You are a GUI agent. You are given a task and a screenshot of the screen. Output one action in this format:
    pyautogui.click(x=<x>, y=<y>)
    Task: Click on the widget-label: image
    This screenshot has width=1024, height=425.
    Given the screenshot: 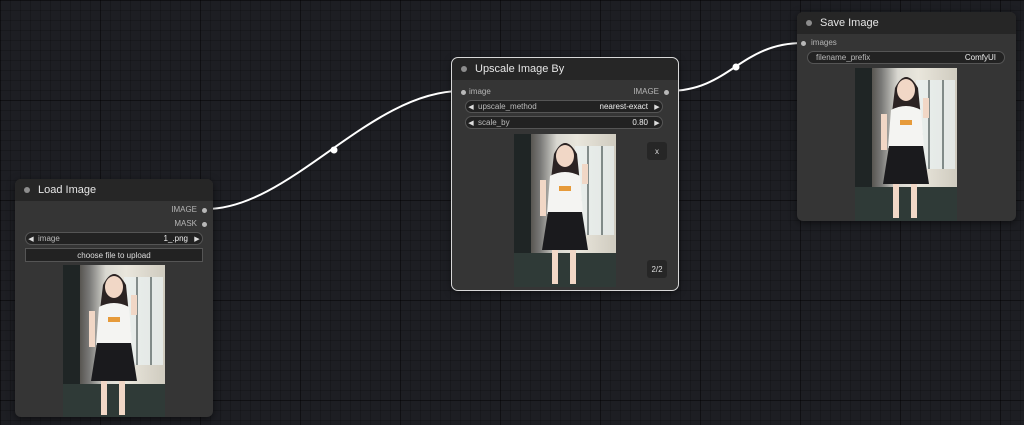 What is the action you would take?
    pyautogui.click(x=49, y=238)
    